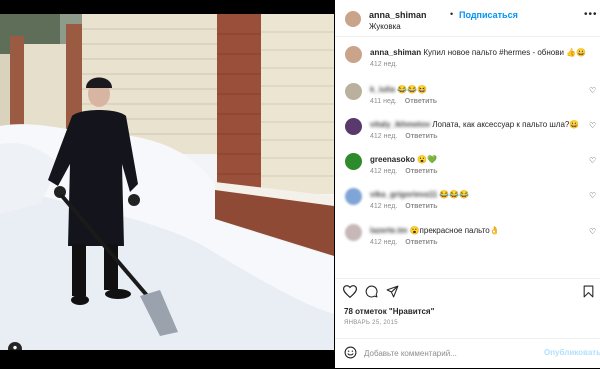 This screenshot has height=369, width=600. Describe the element at coordinates (591, 14) in the screenshot. I see `more-options-icon: •••` at that location.